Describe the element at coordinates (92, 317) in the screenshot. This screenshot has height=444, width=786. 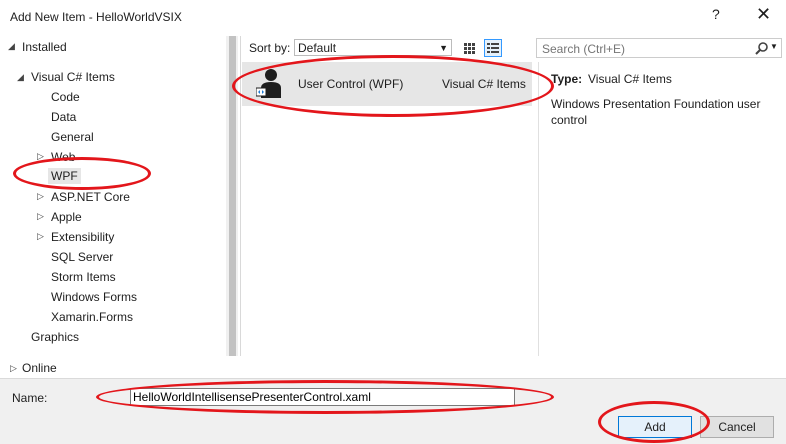
I see `tree-item-xamarin-forms: Xamarin.Forms` at that location.